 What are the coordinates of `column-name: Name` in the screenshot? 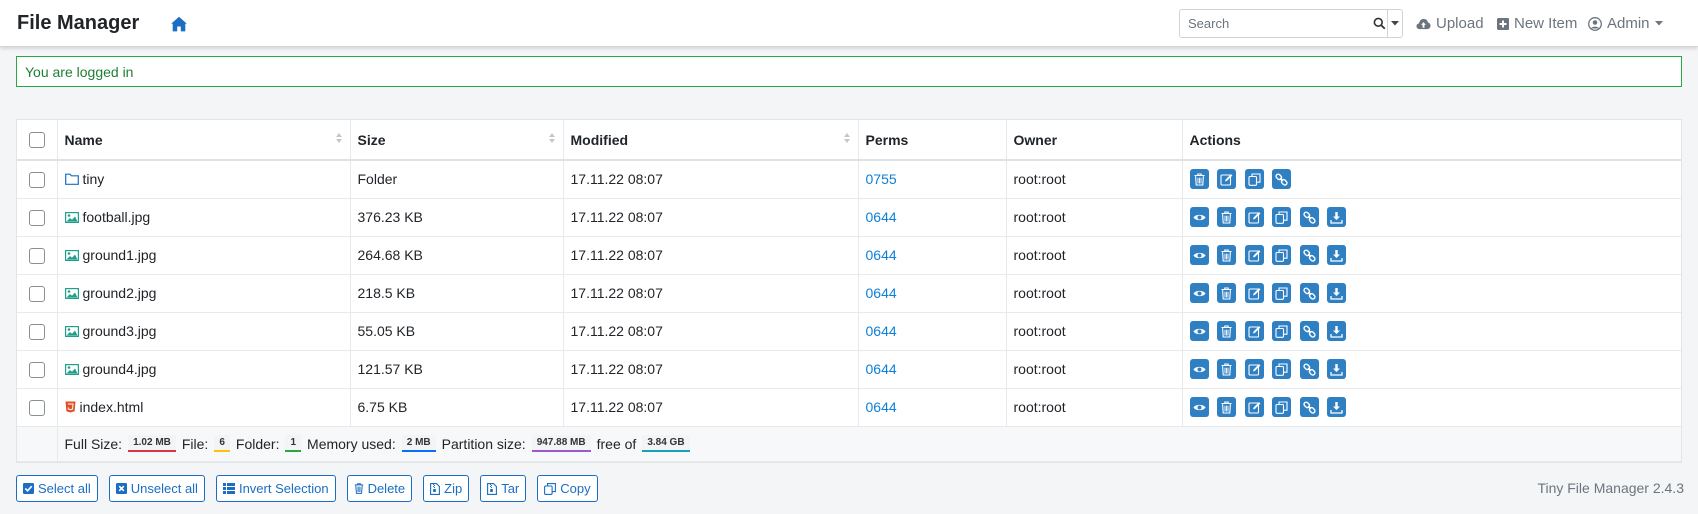 It's located at (204, 140).